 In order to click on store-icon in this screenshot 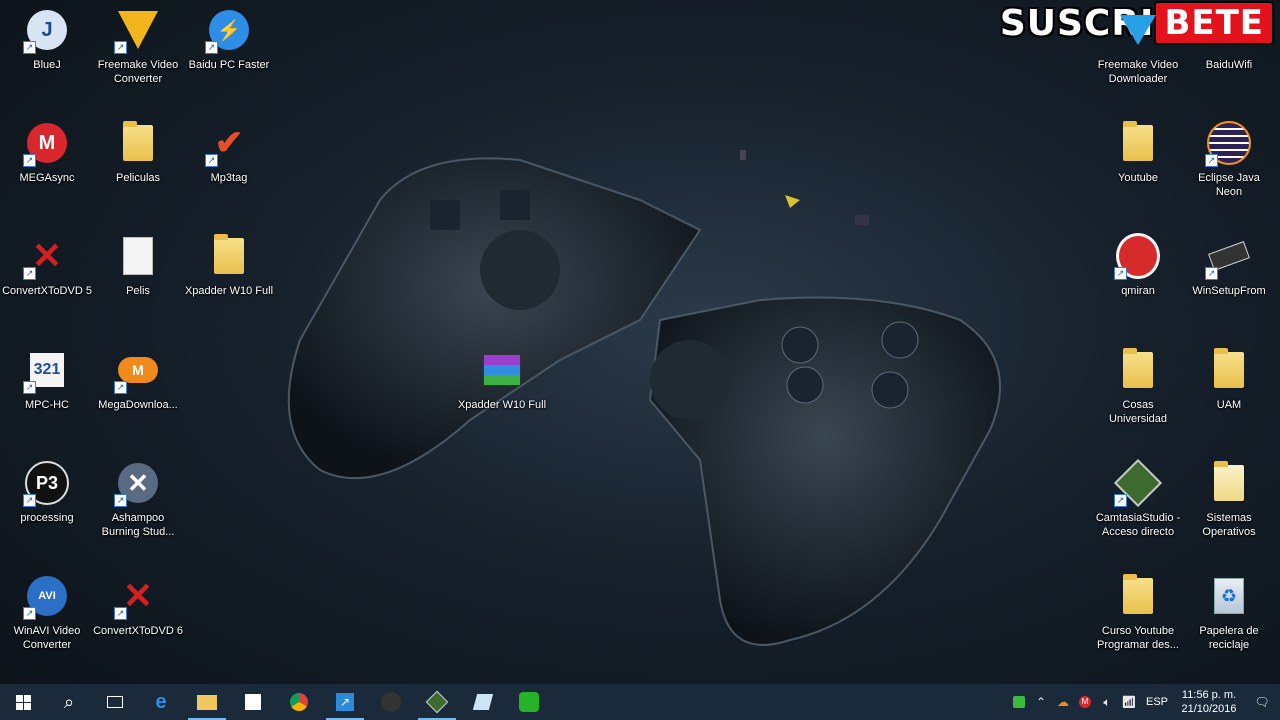, I will do `click(253, 702)`.